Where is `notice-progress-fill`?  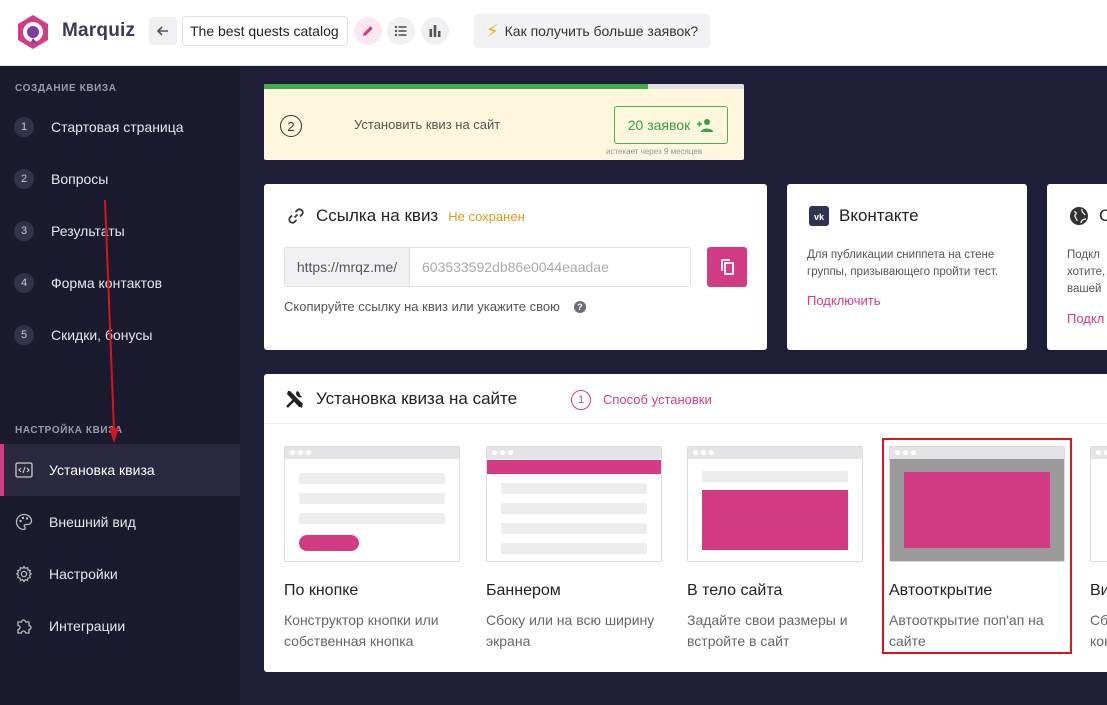 notice-progress-fill is located at coordinates (456, 86).